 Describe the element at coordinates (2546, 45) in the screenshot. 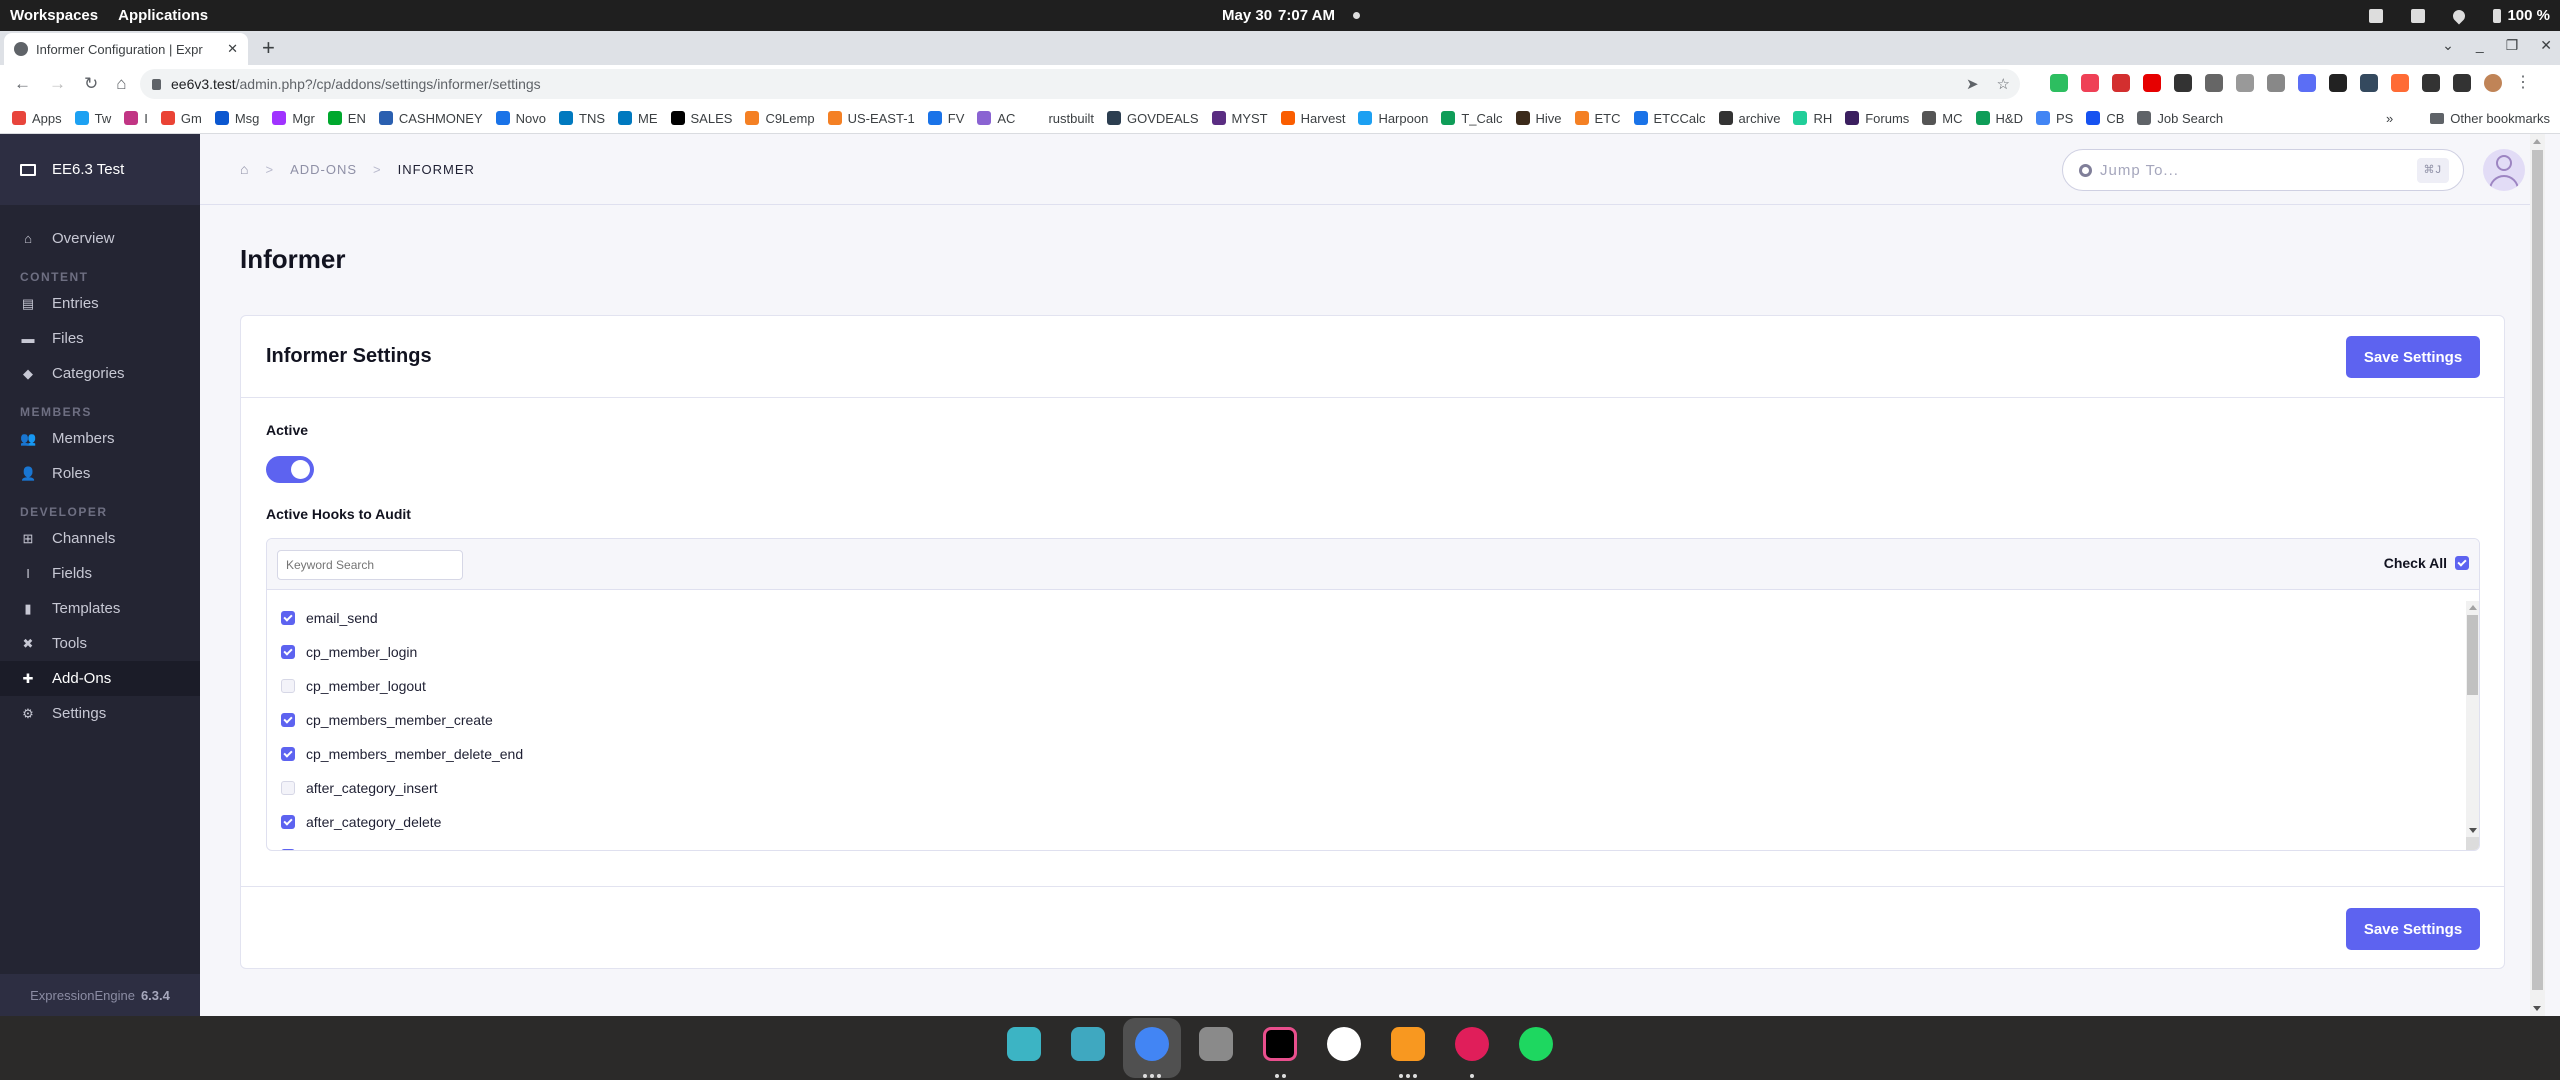

I see `window-close-icon: ✕` at that location.